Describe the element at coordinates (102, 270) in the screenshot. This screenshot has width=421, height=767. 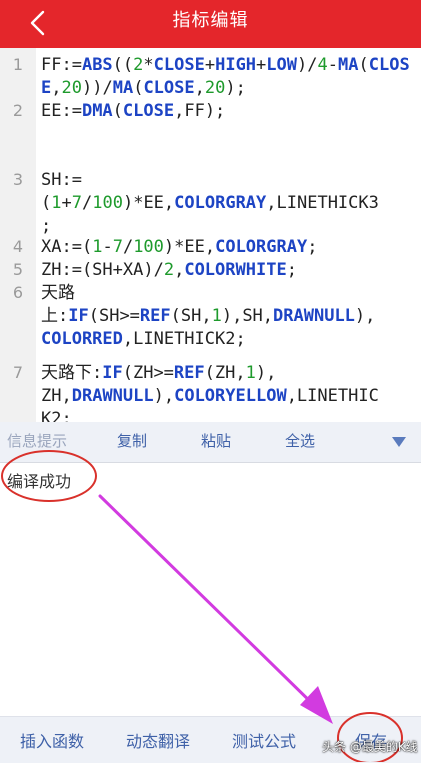
I see `code-token: ZH:=(SH+XA)/` at that location.